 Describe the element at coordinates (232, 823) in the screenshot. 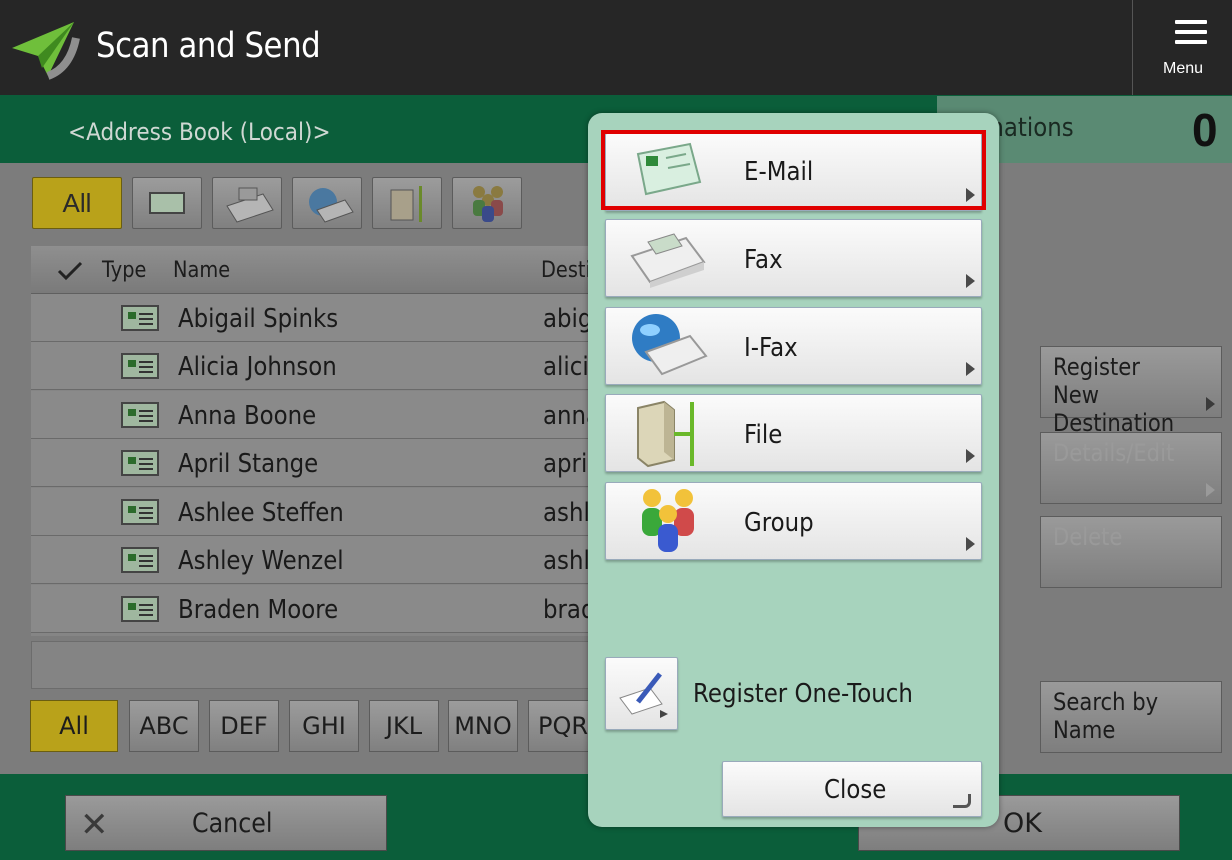

I see `cancel-label: Cancel` at that location.